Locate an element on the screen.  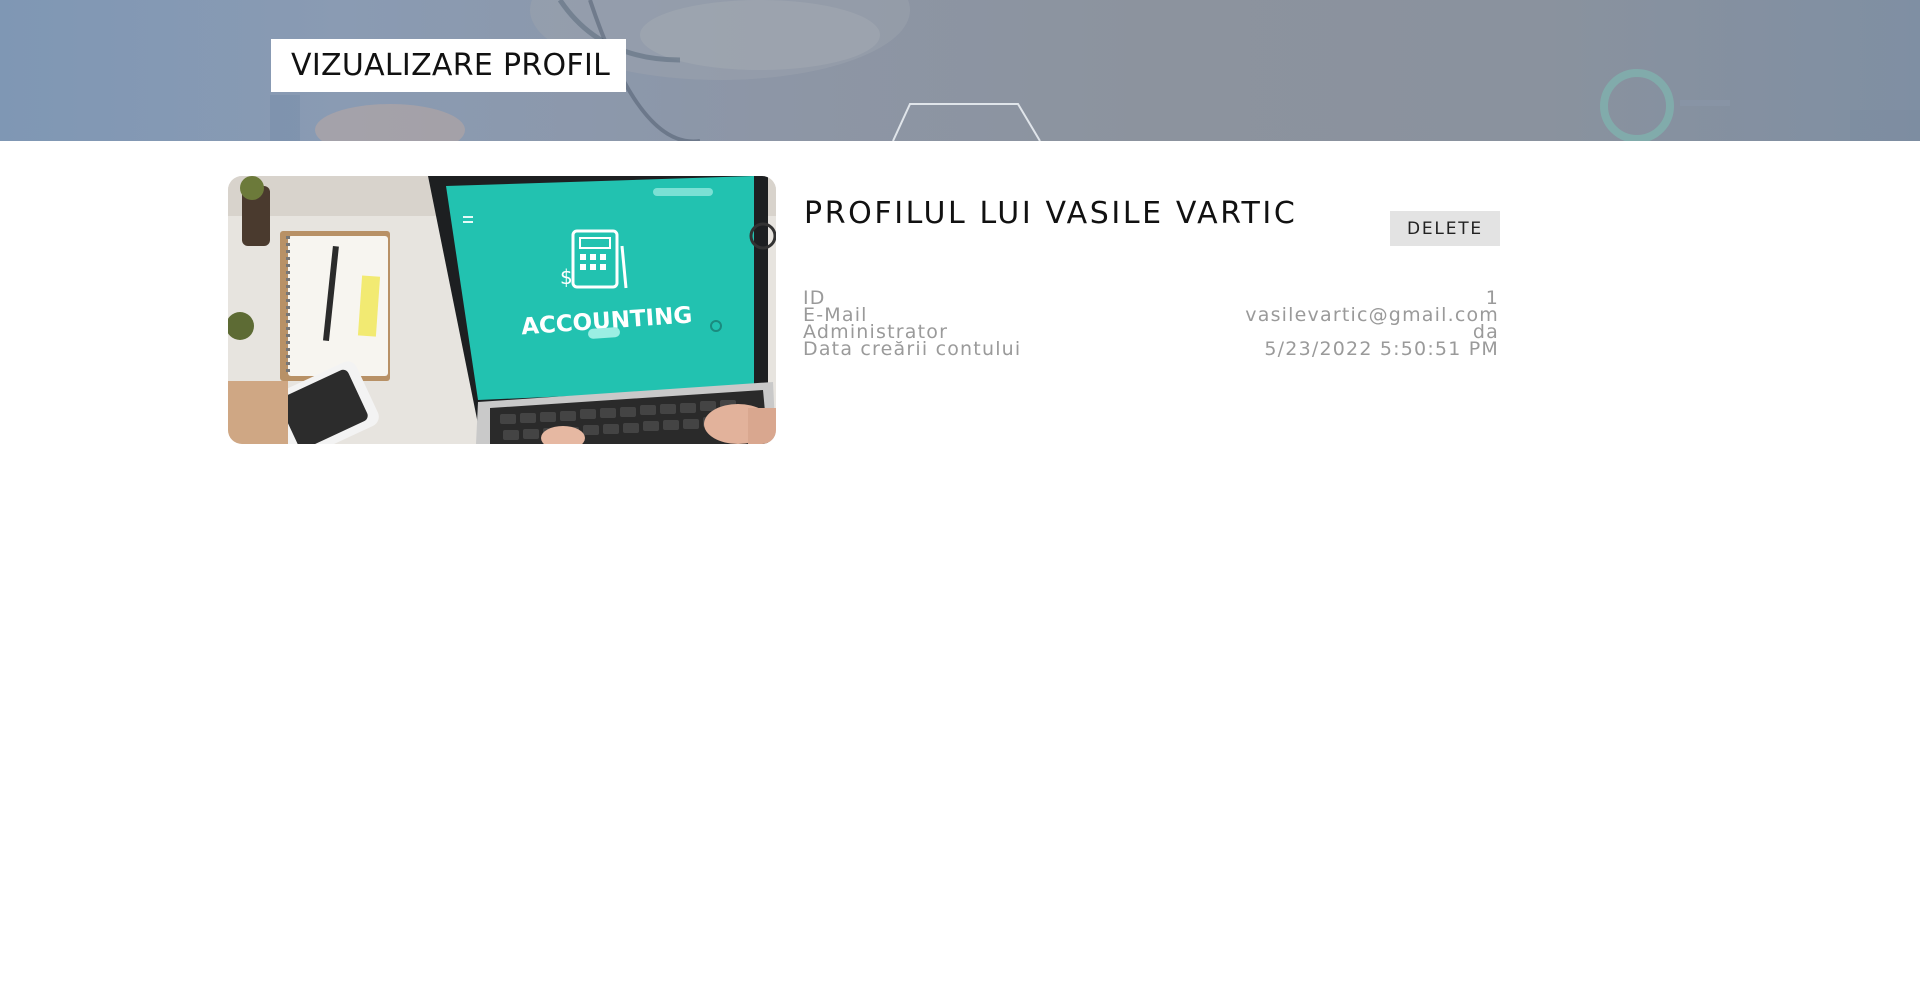
profile-image: $ ACCOUNTING is located at coordinates (502, 310).